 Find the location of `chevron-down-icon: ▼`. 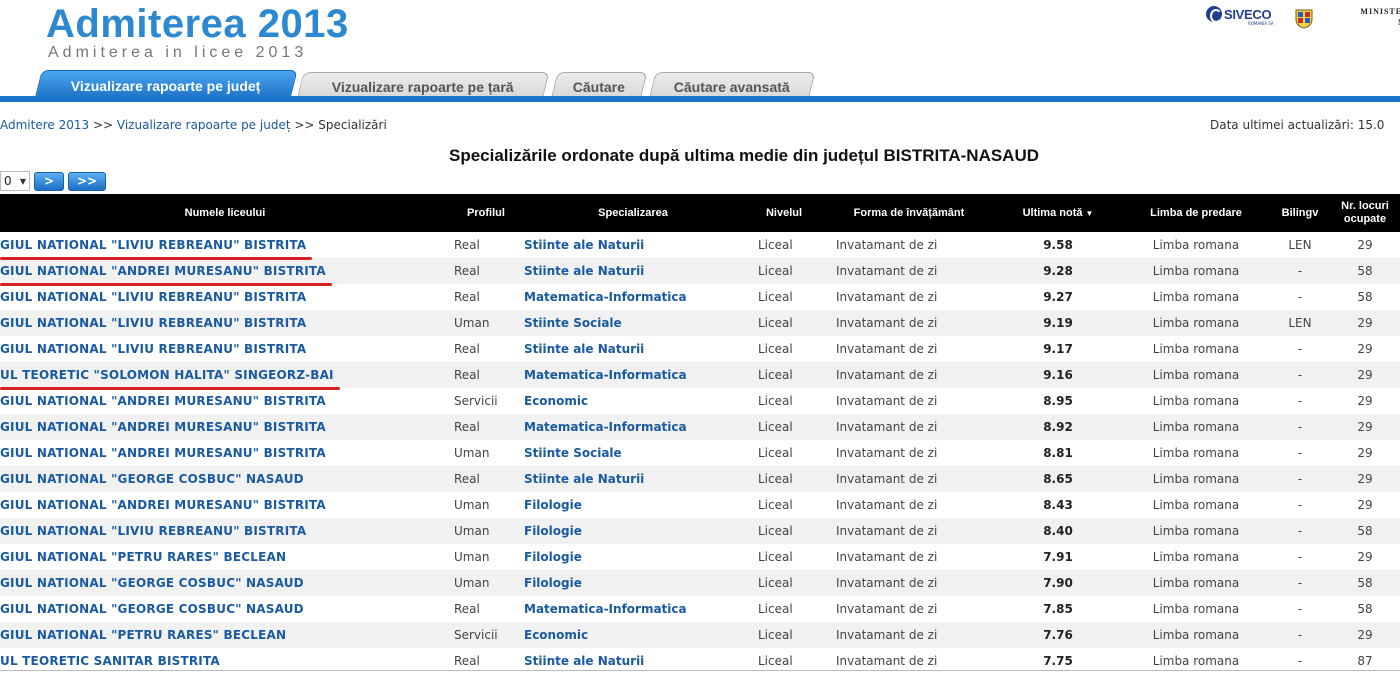

chevron-down-icon: ▼ is located at coordinates (22, 181).